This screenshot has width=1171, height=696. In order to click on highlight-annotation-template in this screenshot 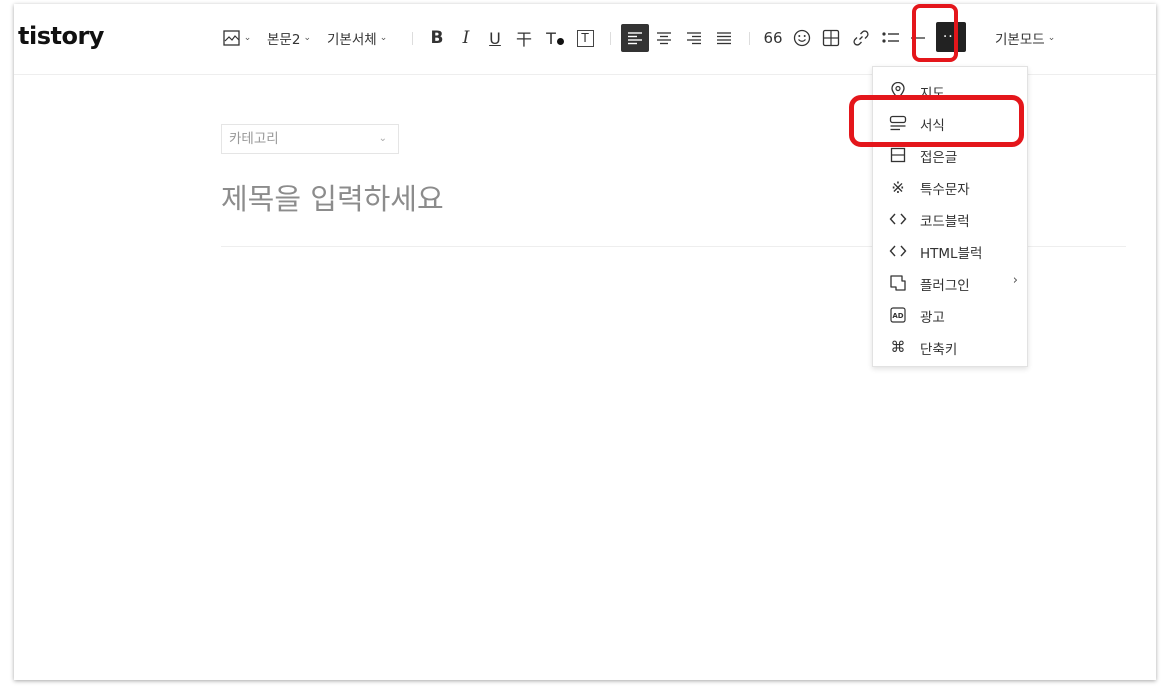, I will do `click(936, 121)`.